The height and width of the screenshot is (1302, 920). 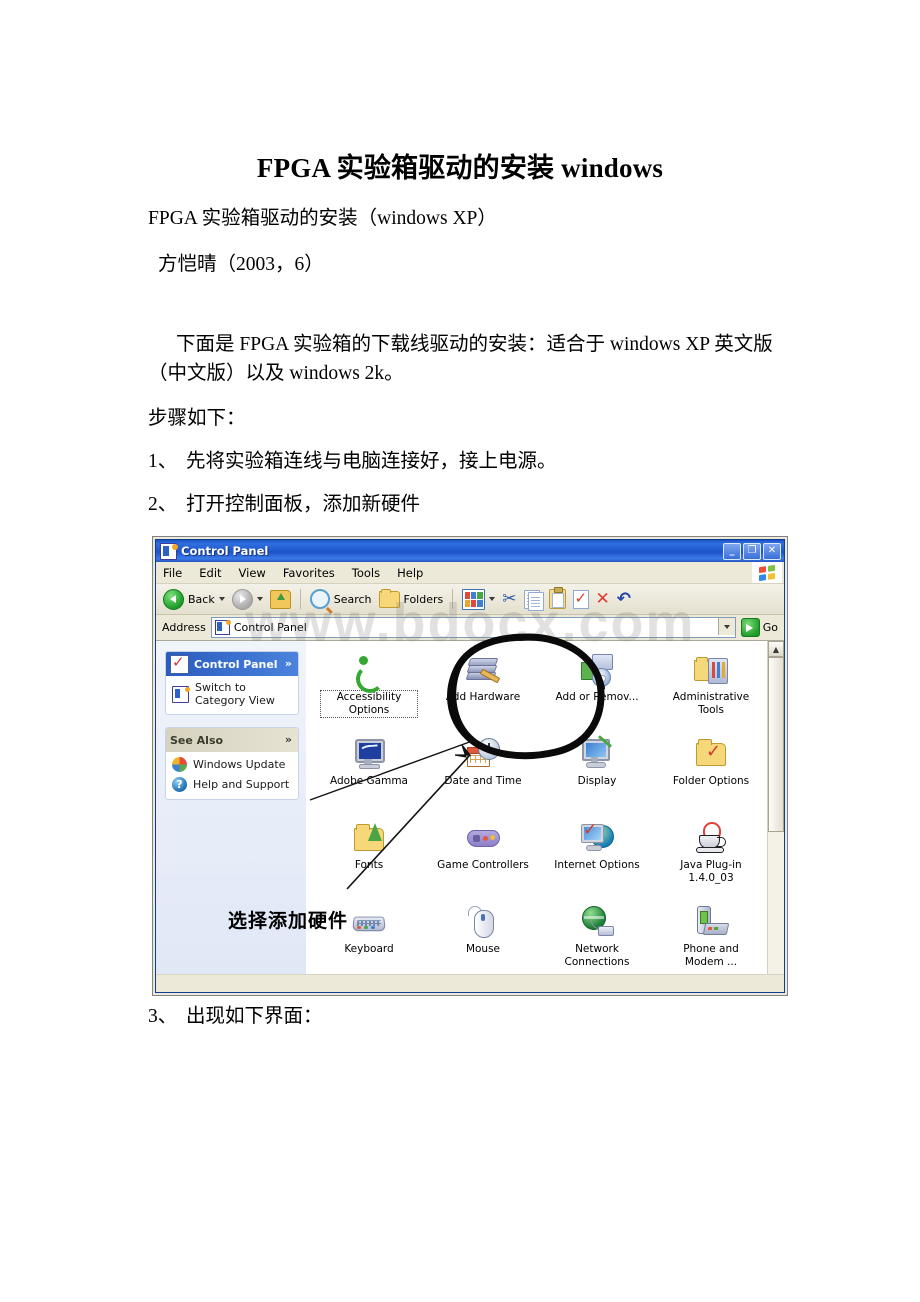 I want to click on views-dropdown-icon, so click(x=492, y=599).